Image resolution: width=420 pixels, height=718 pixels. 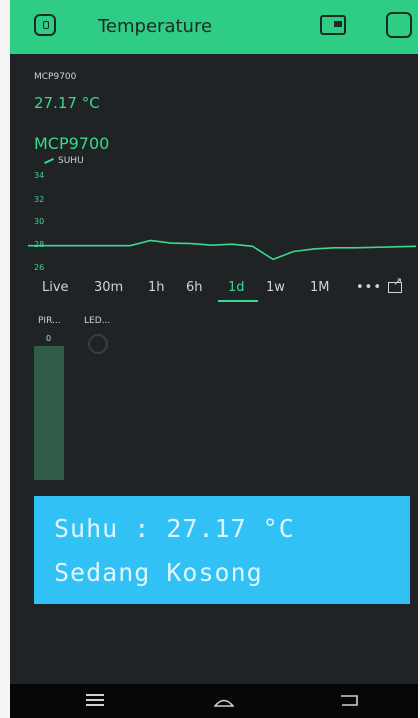 What do you see at coordinates (67, 103) in the screenshot?
I see `temperature-value: 27.17 °C` at bounding box center [67, 103].